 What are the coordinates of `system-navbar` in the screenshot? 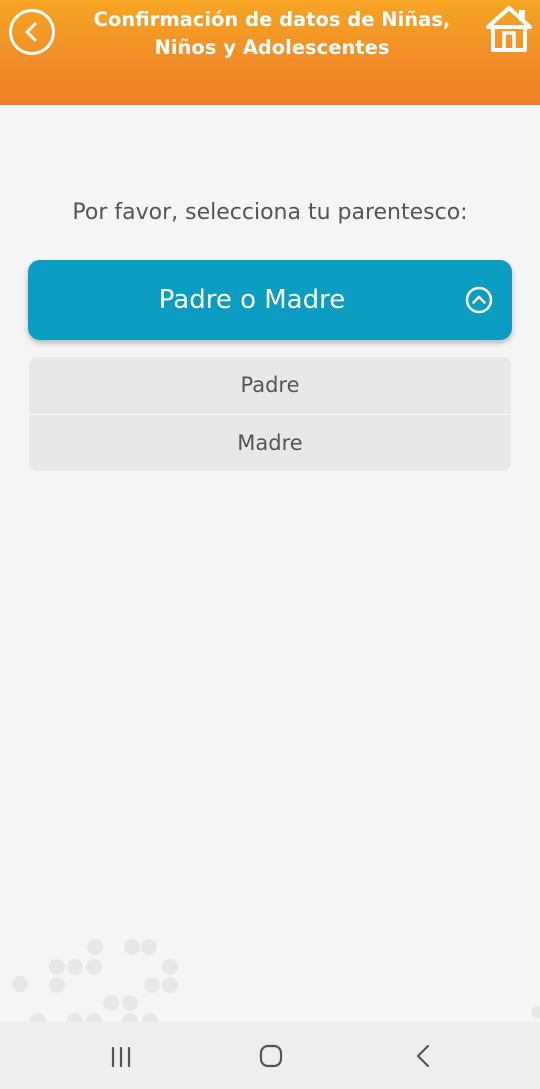 It's located at (270, 1055).